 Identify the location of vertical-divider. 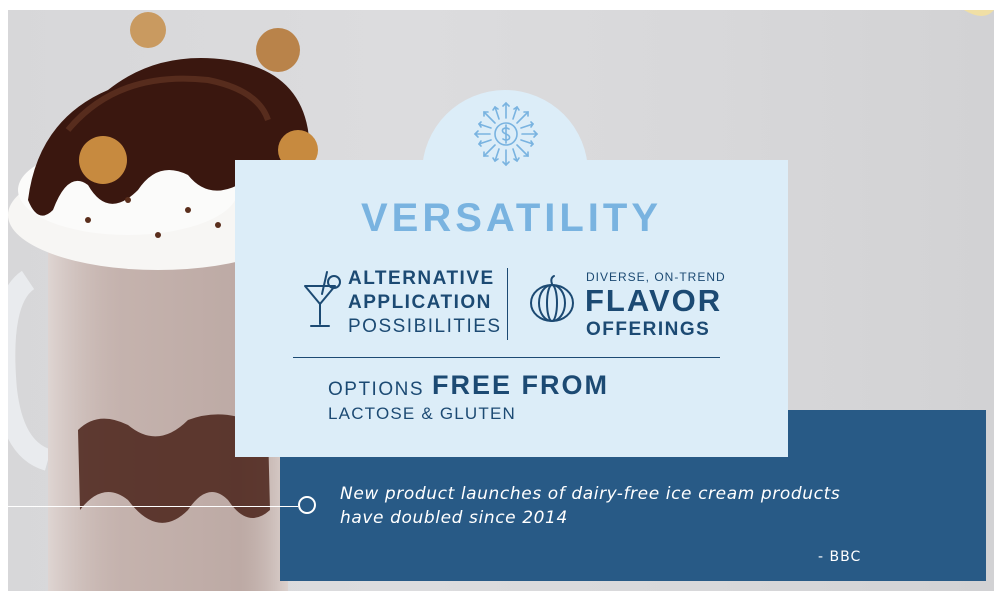
(507, 304).